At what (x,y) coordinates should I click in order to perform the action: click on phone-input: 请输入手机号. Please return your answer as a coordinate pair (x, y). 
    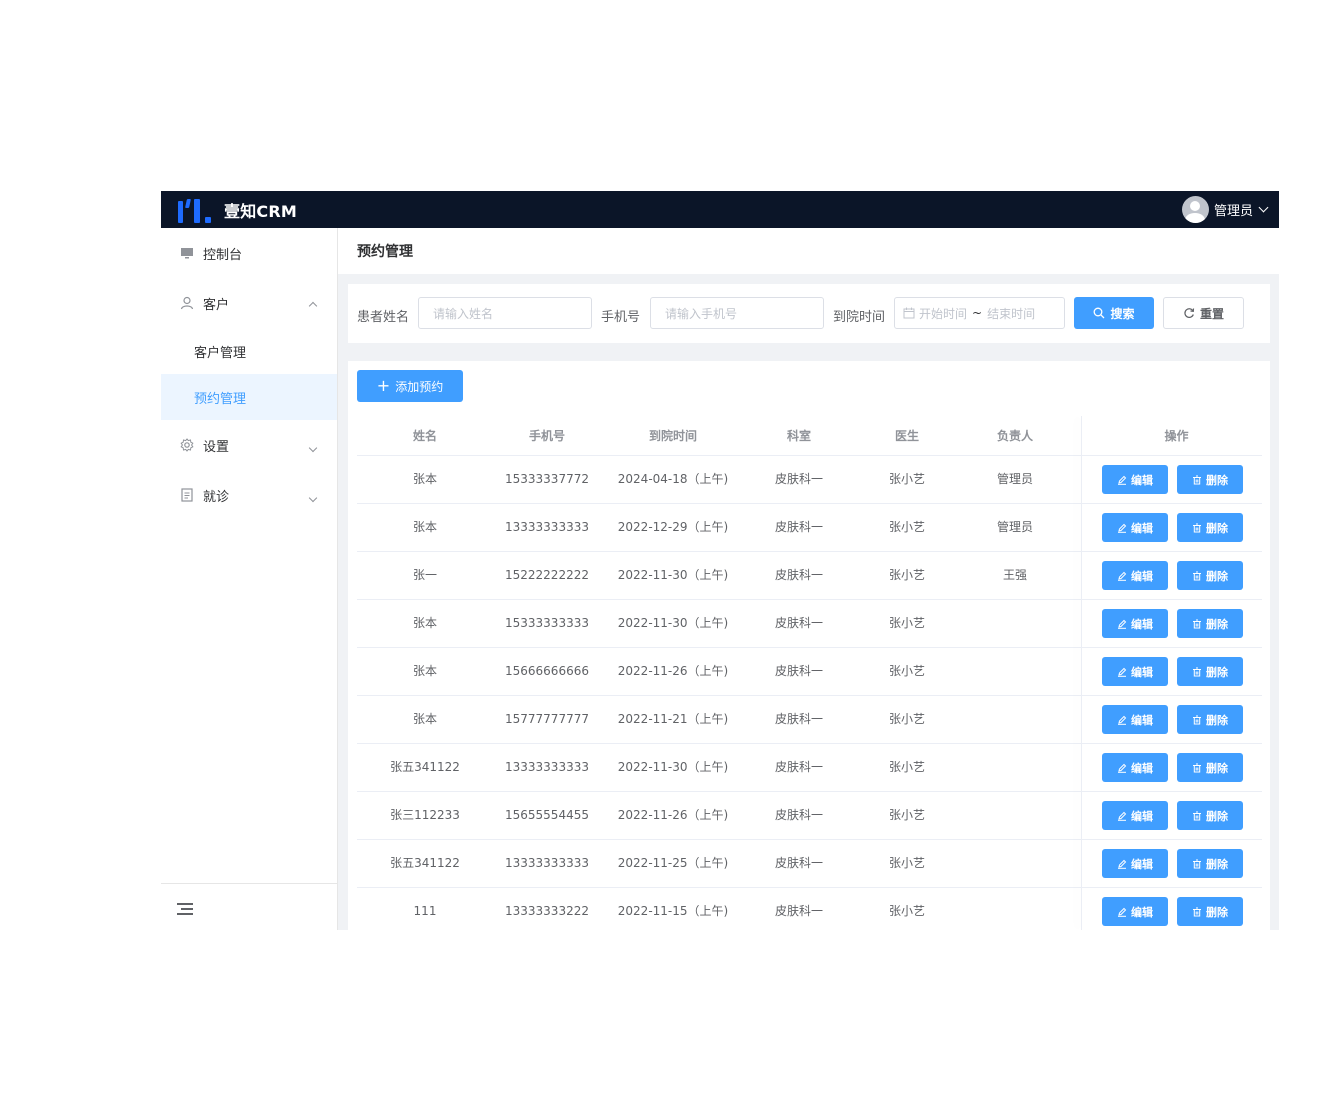
    Looking at the image, I should click on (737, 313).